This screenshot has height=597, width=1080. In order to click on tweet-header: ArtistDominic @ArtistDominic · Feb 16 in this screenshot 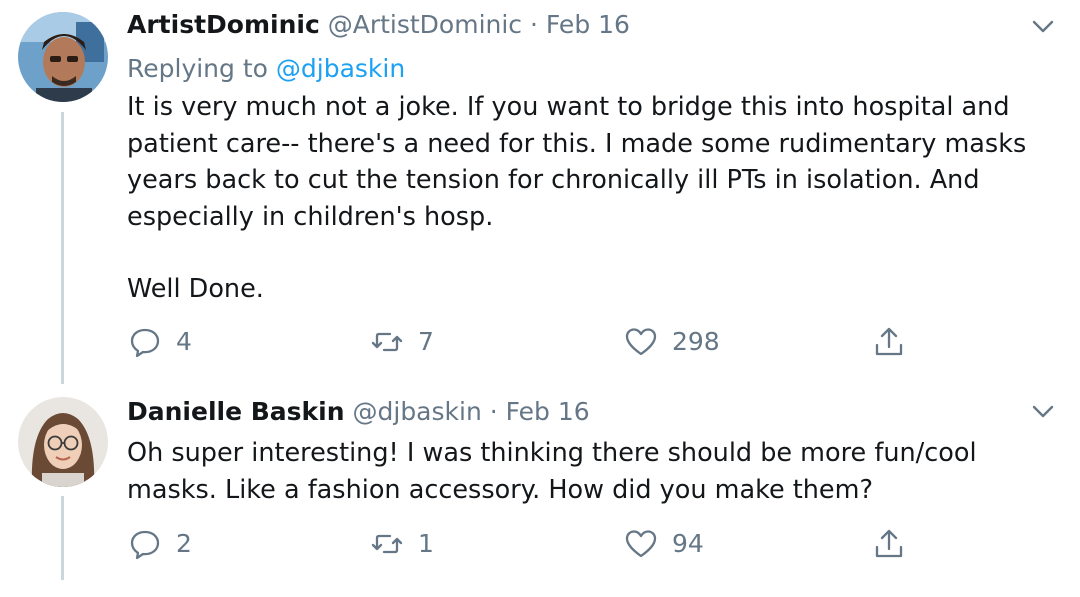, I will do `click(378, 24)`.